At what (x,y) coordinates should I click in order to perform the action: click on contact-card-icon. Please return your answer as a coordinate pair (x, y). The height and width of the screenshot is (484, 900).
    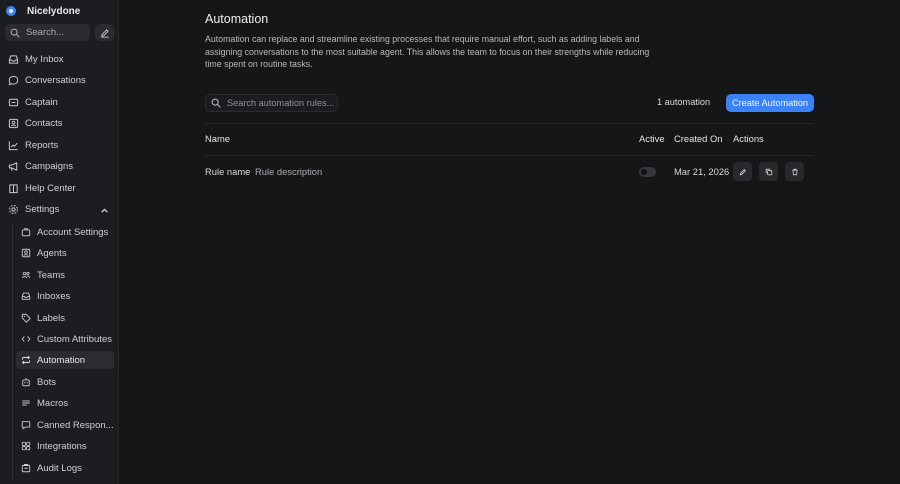
    Looking at the image, I should click on (13, 123).